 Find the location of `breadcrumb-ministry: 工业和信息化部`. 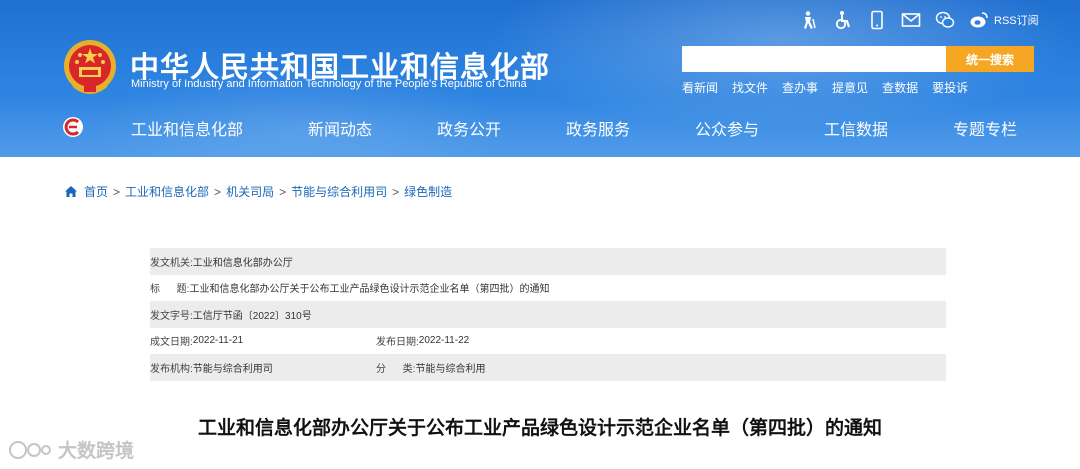

breadcrumb-ministry: 工业和信息化部 is located at coordinates (167, 191).